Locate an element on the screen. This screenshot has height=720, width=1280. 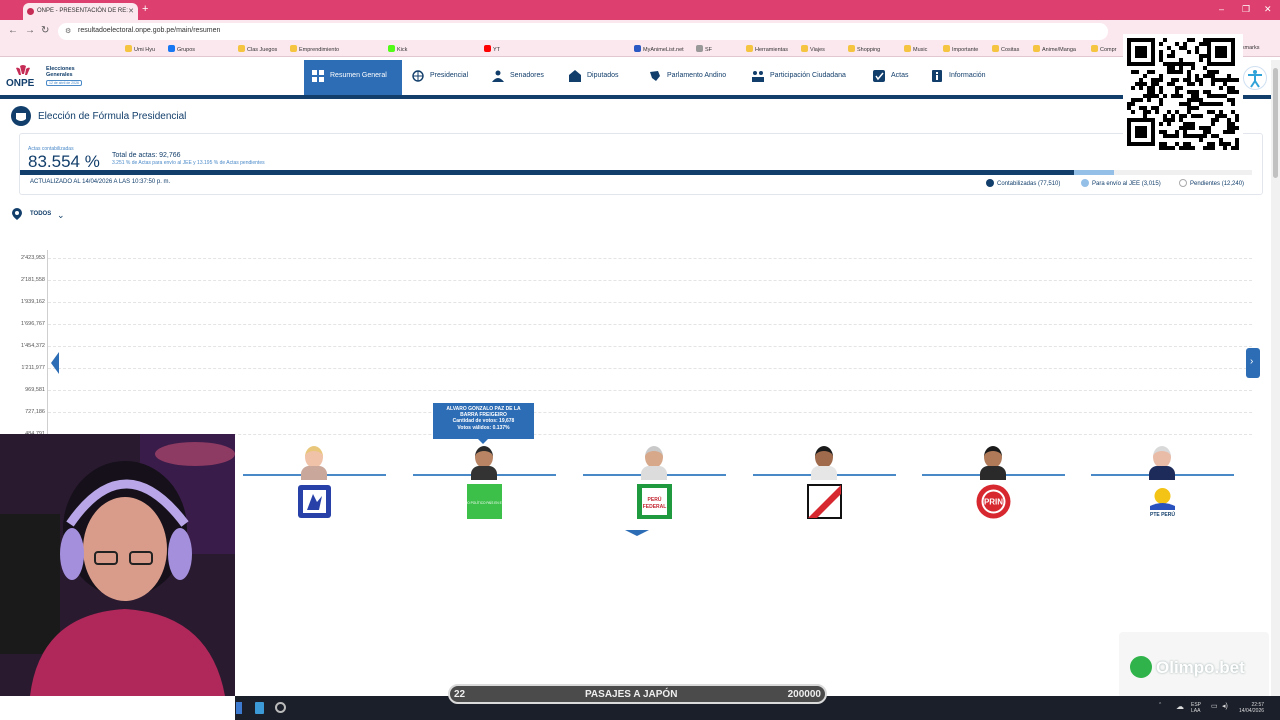
bookmark-item: Compr is located at coordinates (1104, 49).